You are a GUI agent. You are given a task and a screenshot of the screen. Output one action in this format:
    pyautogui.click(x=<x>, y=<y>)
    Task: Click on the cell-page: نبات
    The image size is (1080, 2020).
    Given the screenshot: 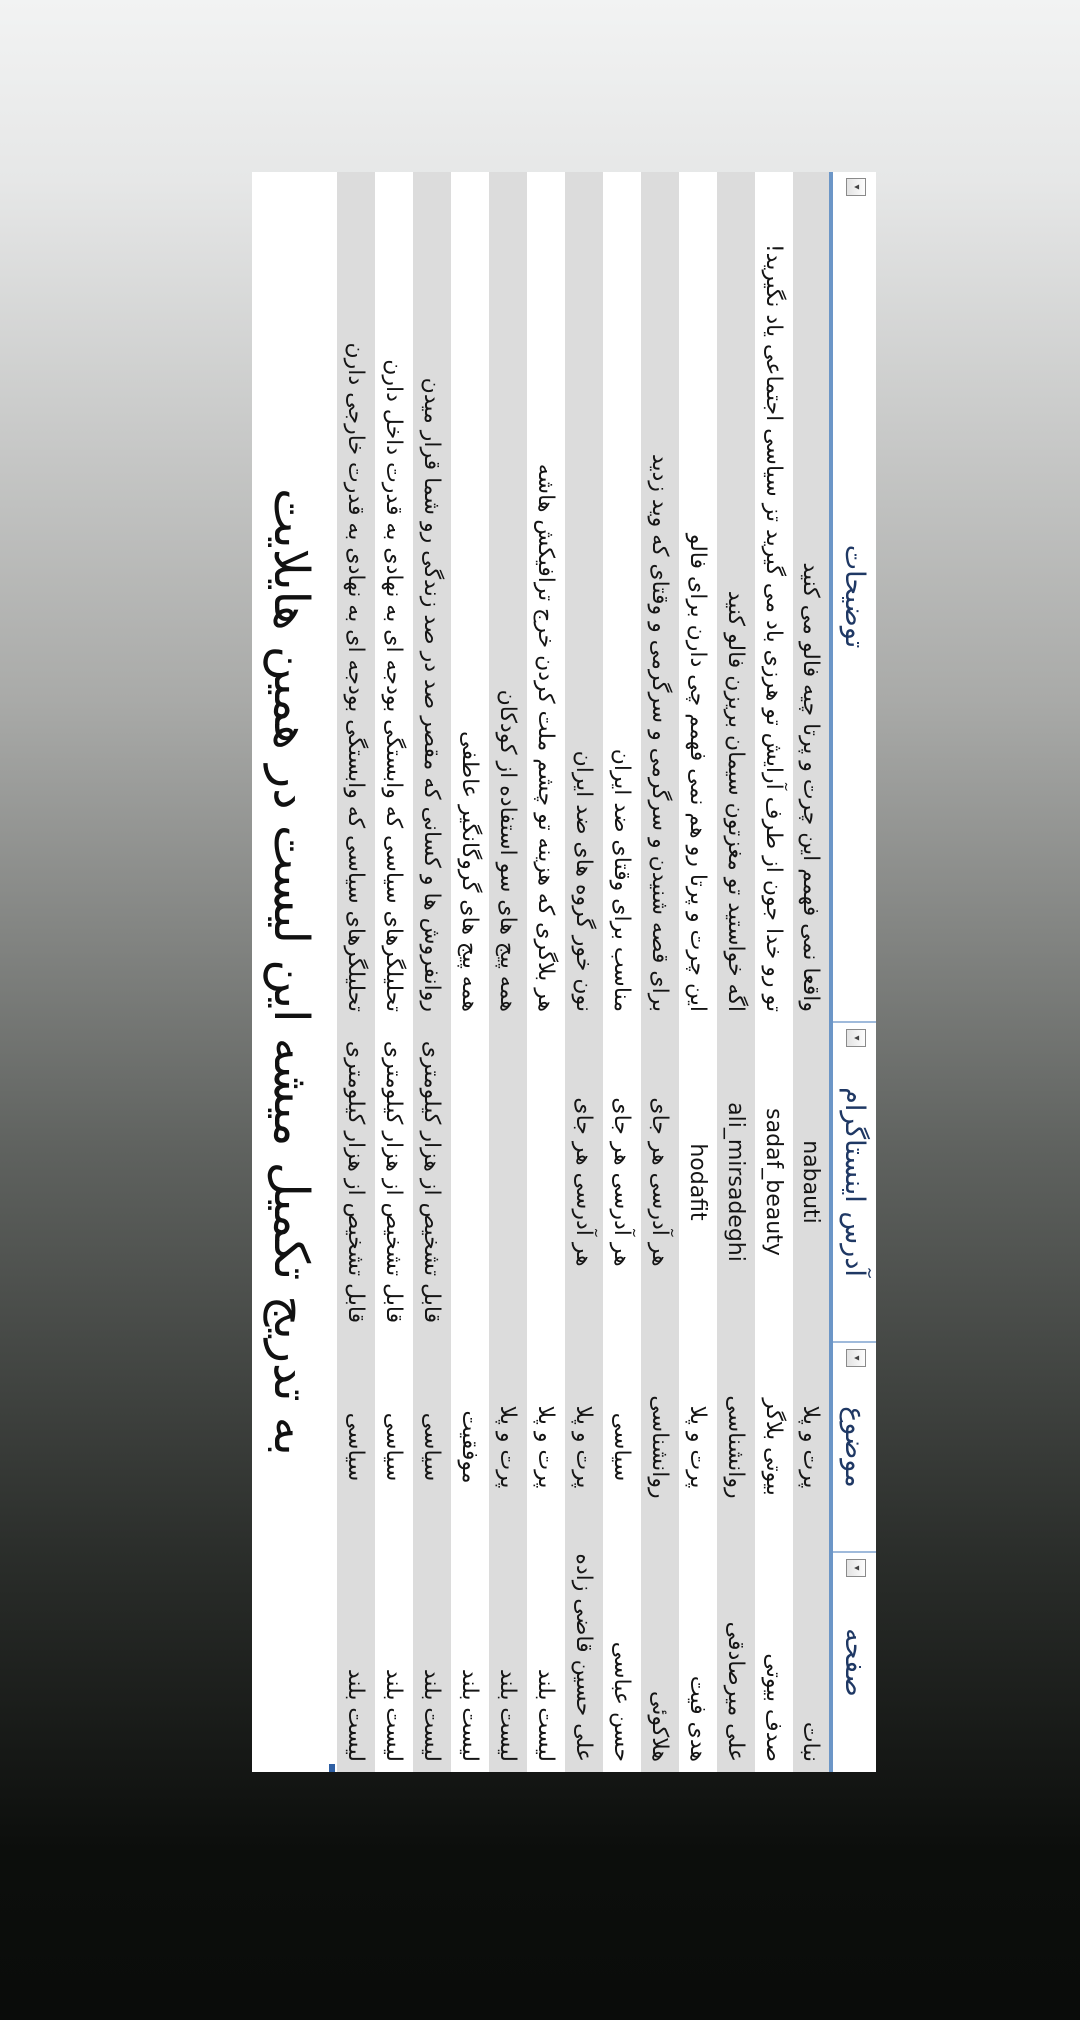 What is the action you would take?
    pyautogui.click(x=812, y=1662)
    